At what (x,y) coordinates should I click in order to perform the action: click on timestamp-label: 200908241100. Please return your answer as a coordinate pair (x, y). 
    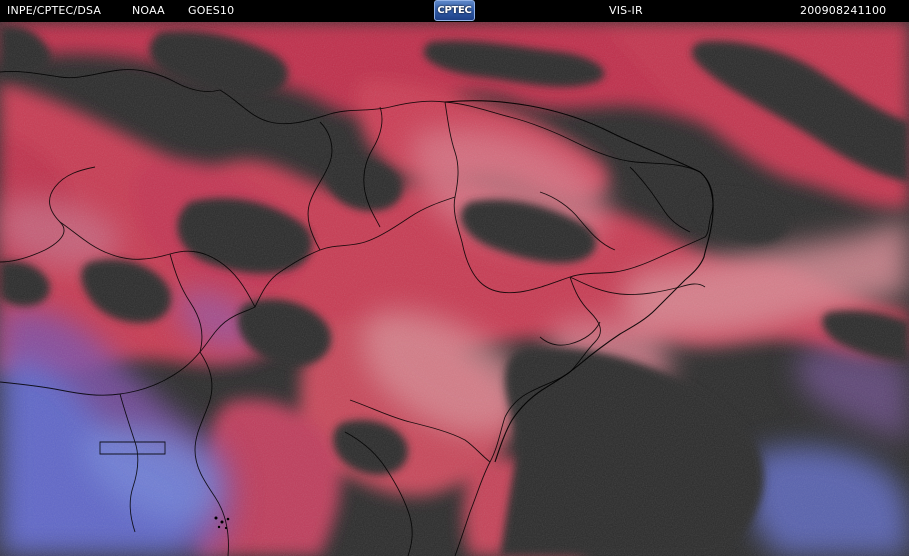
    Looking at the image, I should click on (843, 10).